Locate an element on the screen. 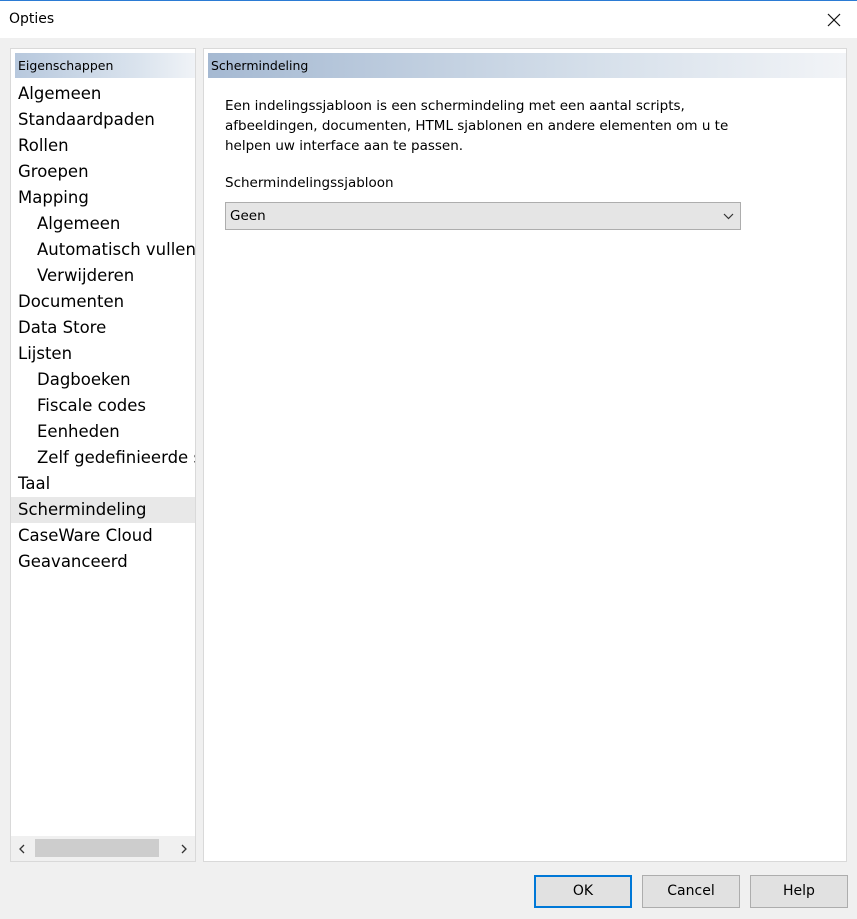 Image resolution: width=857 pixels, height=919 pixels. chevron-right-icon is located at coordinates (184, 848).